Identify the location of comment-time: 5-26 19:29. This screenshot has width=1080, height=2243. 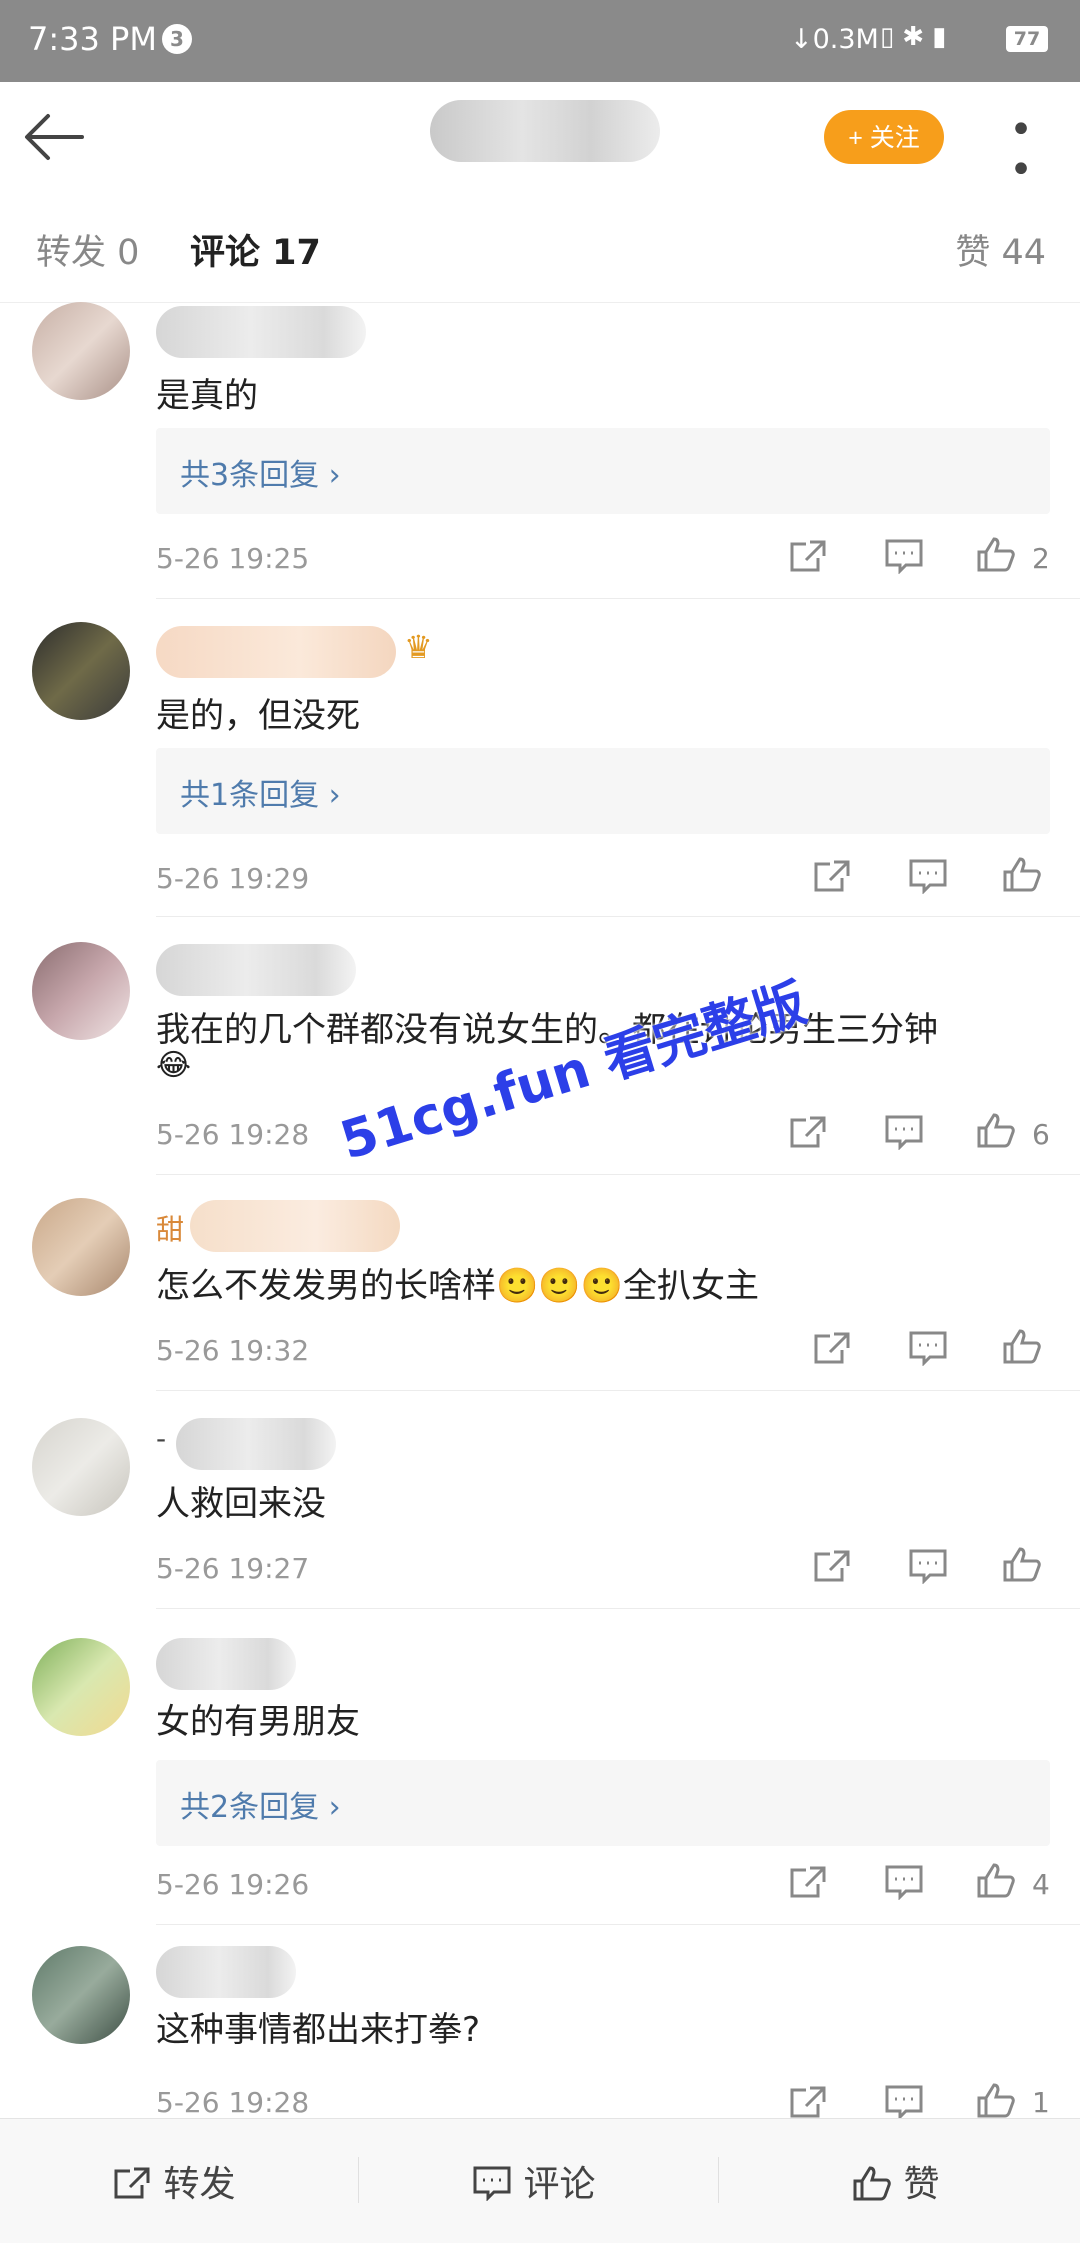
(233, 878).